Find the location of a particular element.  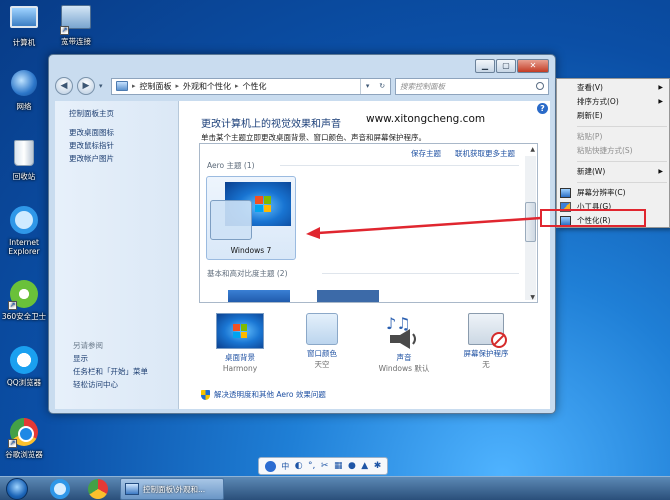

option-value: 无 is located at coordinates (486, 364).